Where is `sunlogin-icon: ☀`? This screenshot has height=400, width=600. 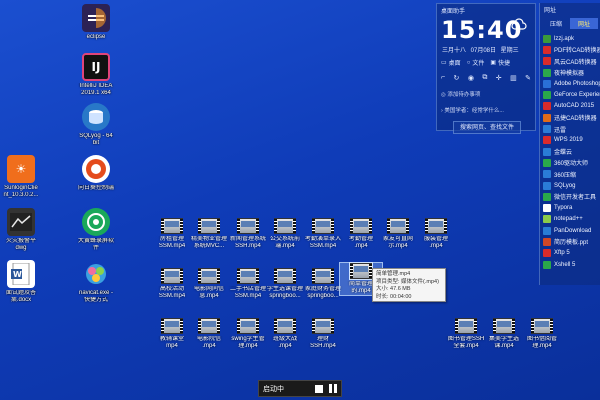
sunlogin-icon: ☀ is located at coordinates (21, 169).